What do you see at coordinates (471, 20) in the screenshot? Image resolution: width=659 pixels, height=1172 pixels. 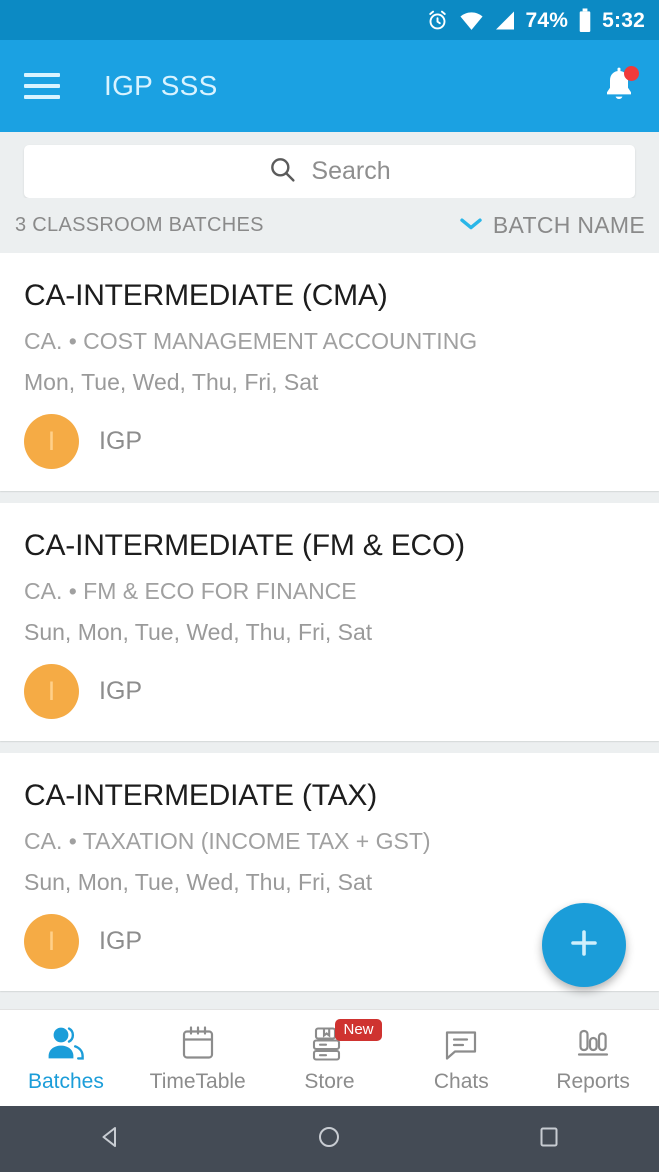 I see `wifi-icon` at bounding box center [471, 20].